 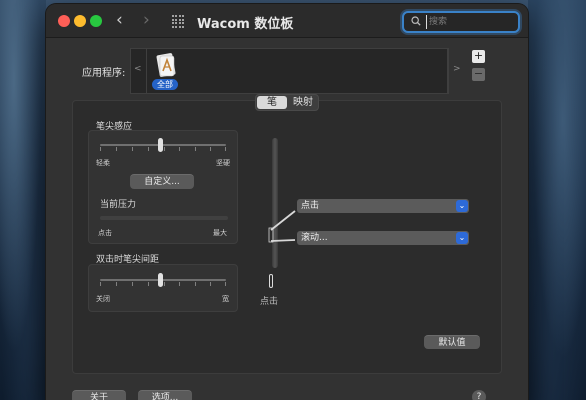 I want to click on strip-divider-right, so click(x=448, y=71).